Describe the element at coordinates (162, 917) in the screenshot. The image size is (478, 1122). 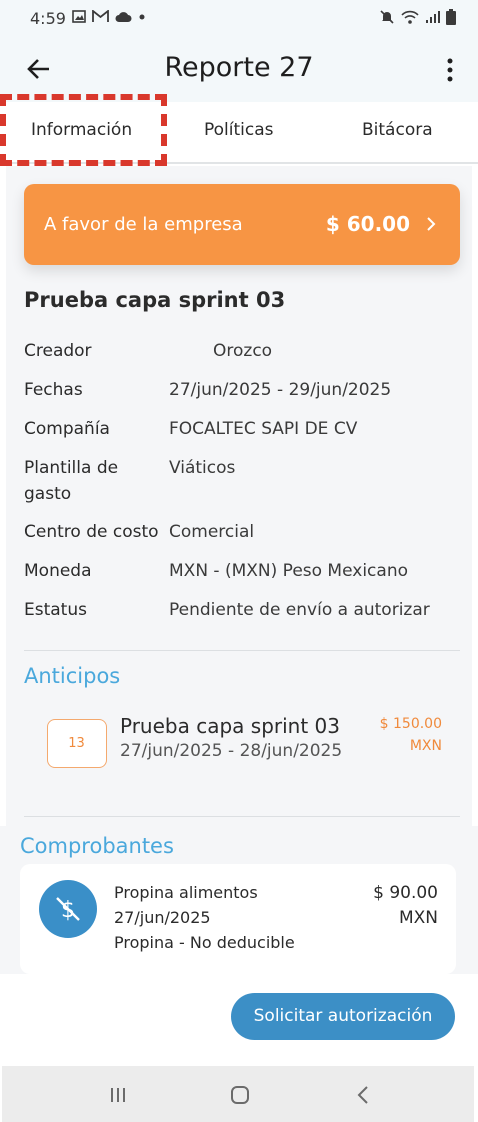
I see `receipt-date: 27/jun/2025` at that location.